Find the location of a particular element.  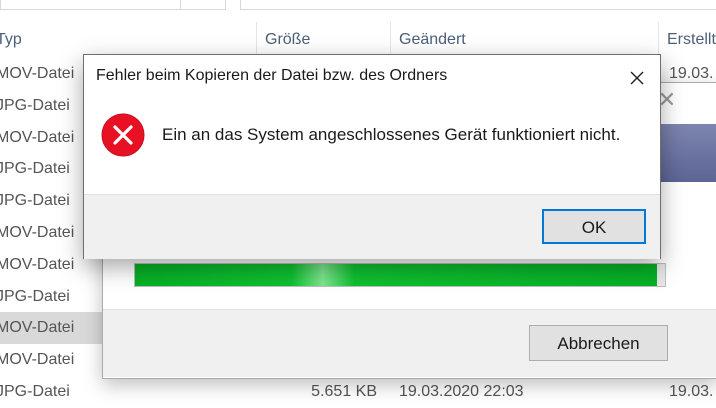

close-icon is located at coordinates (637, 78).